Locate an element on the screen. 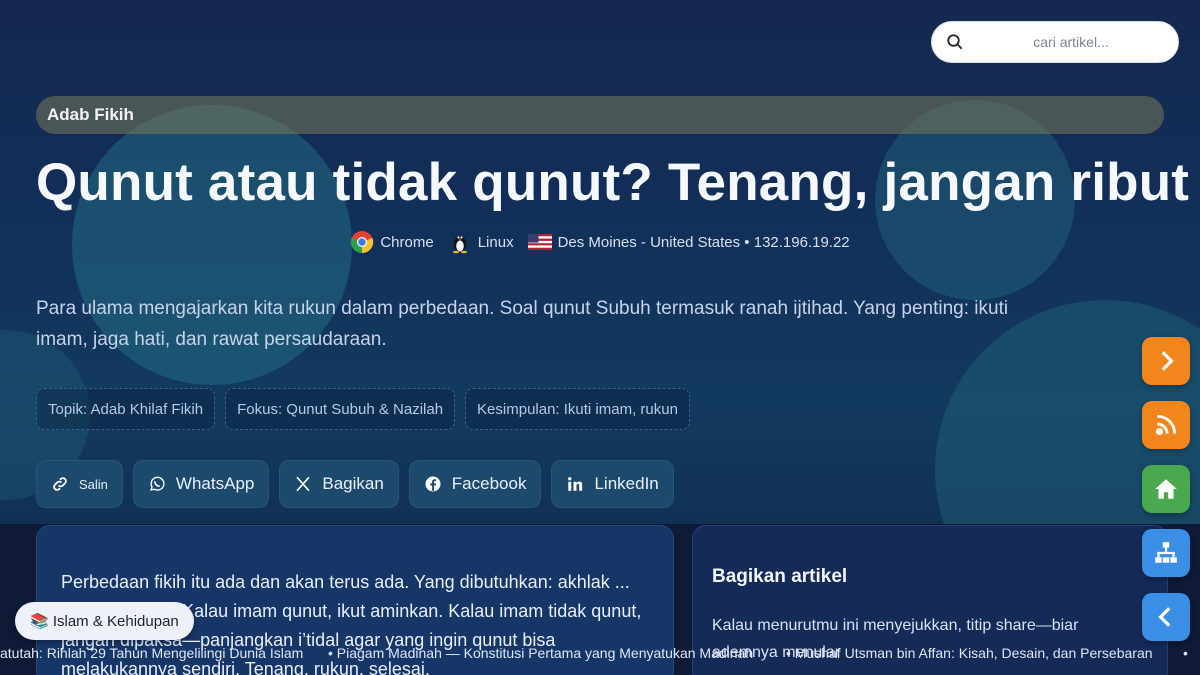 The width and height of the screenshot is (1200, 675). search-input is located at coordinates (1071, 42).